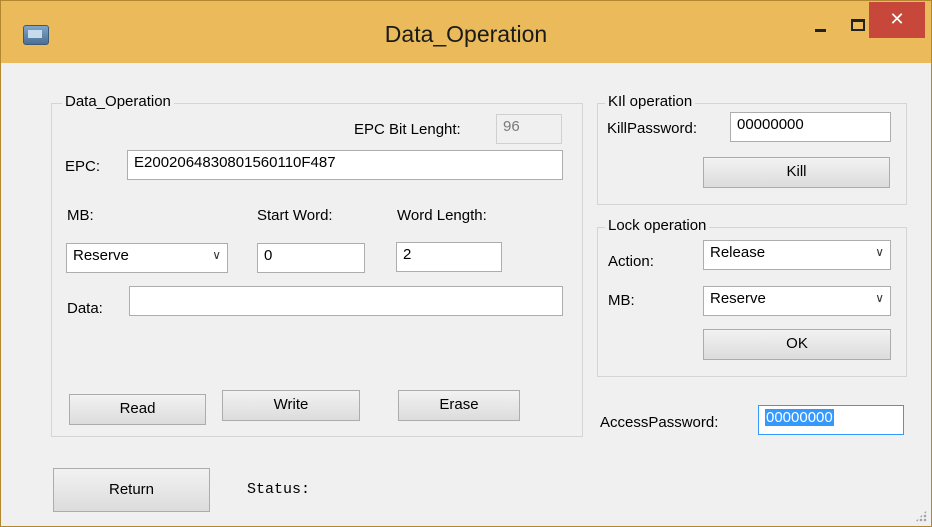  I want to click on title-bar: Data_Operation ✕, so click(466, 32).